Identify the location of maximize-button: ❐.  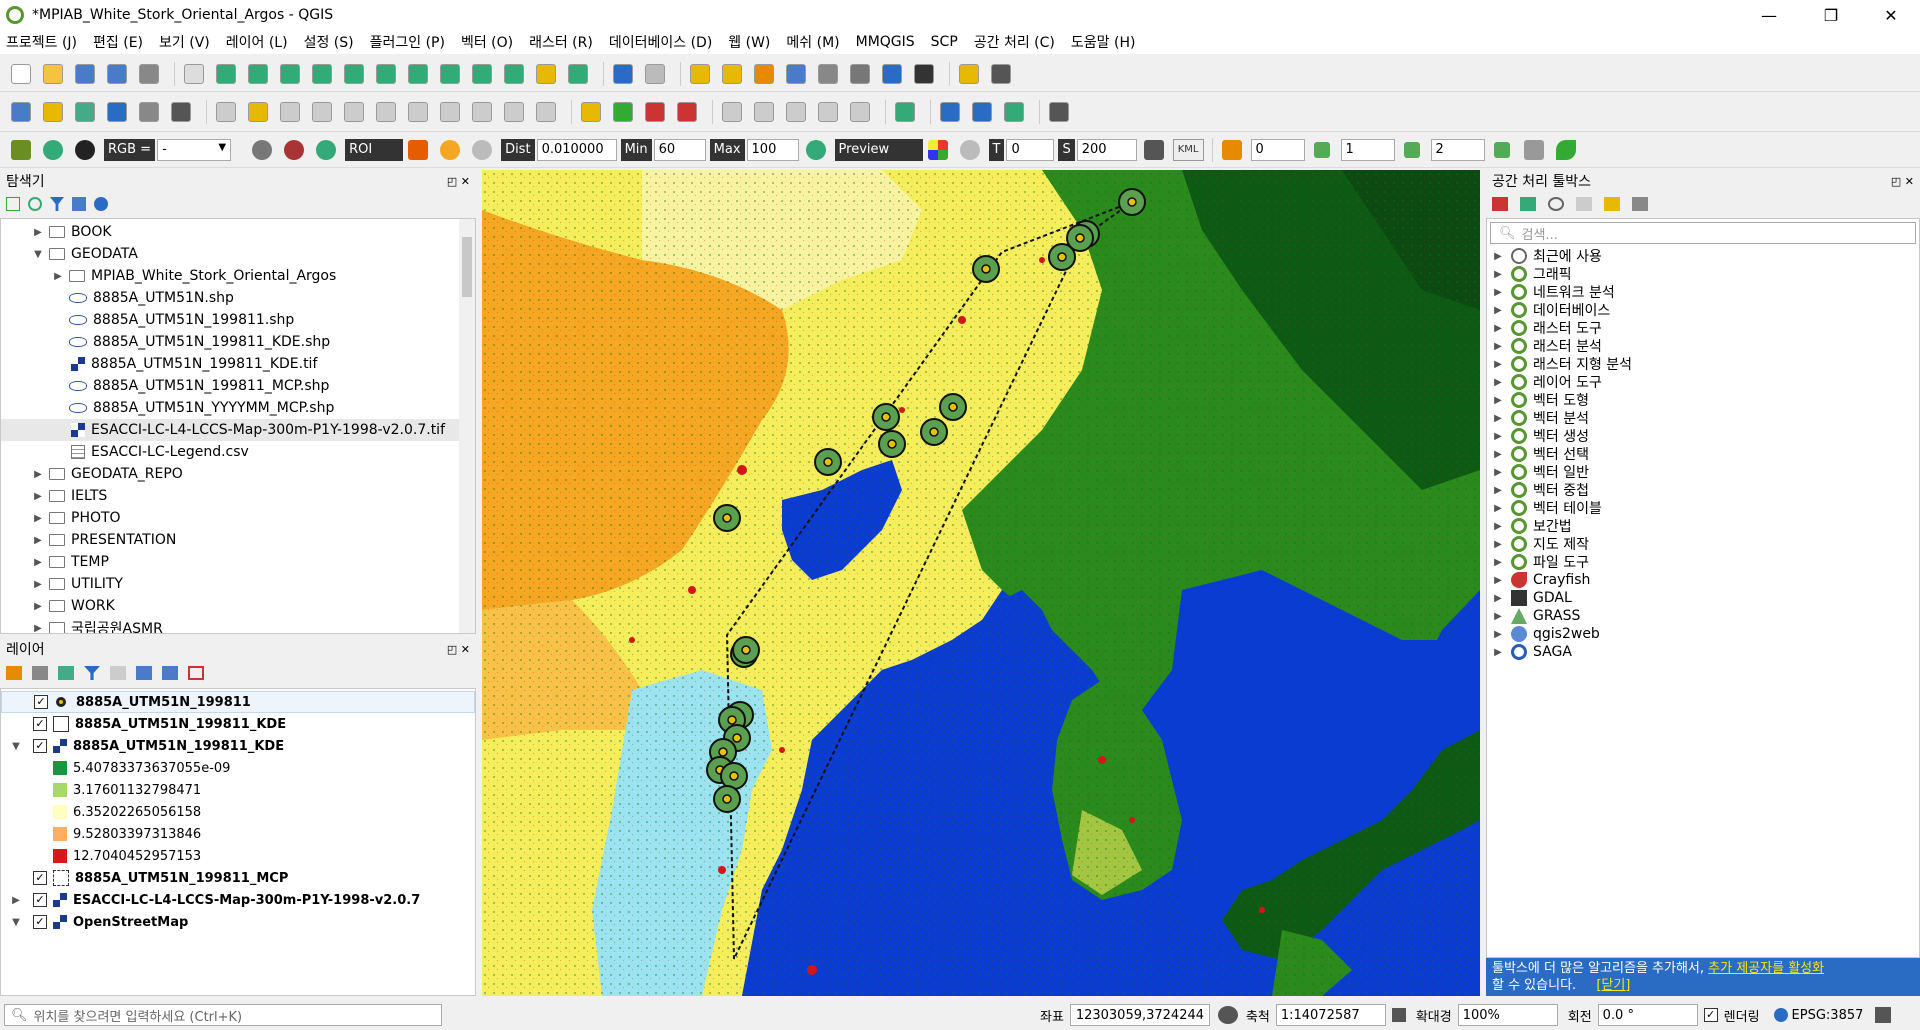
(1831, 15).